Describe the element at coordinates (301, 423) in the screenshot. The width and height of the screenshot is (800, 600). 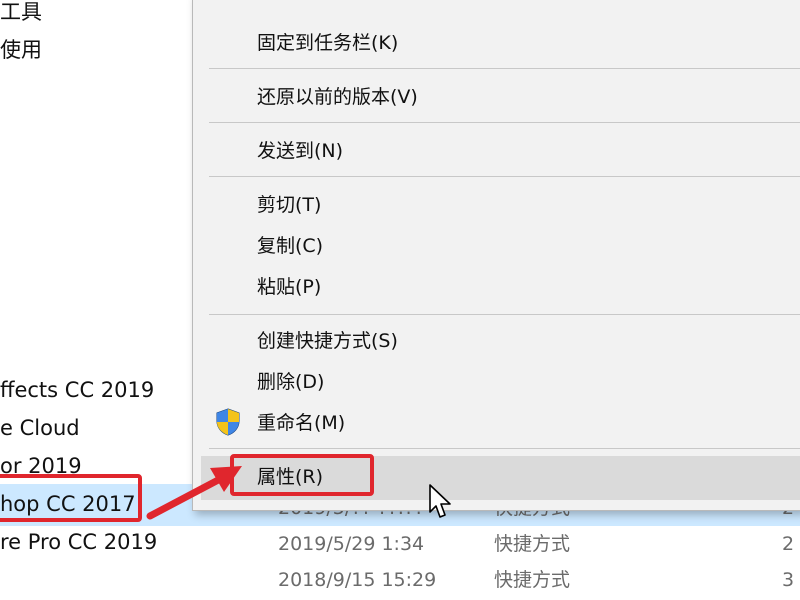
I see `menu-item-rename: 重命名(M)` at that location.